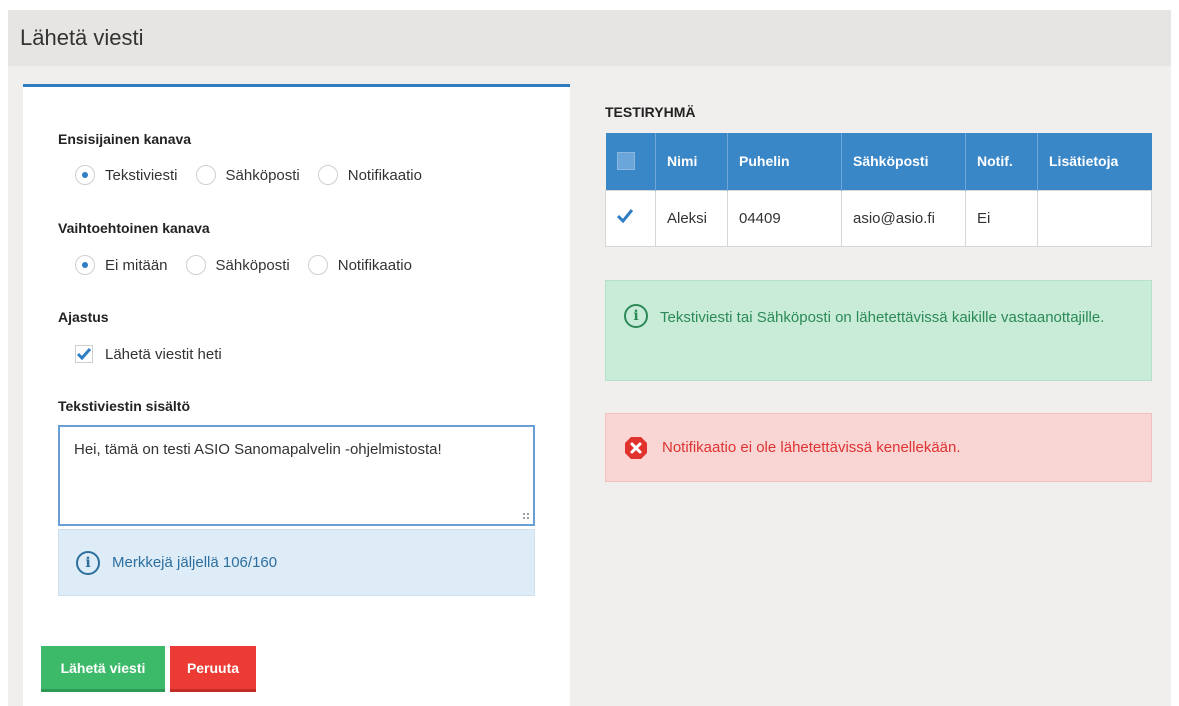  Describe the element at coordinates (124, 406) in the screenshot. I see `message-content-label: Tekstiviestin sisältö` at that location.